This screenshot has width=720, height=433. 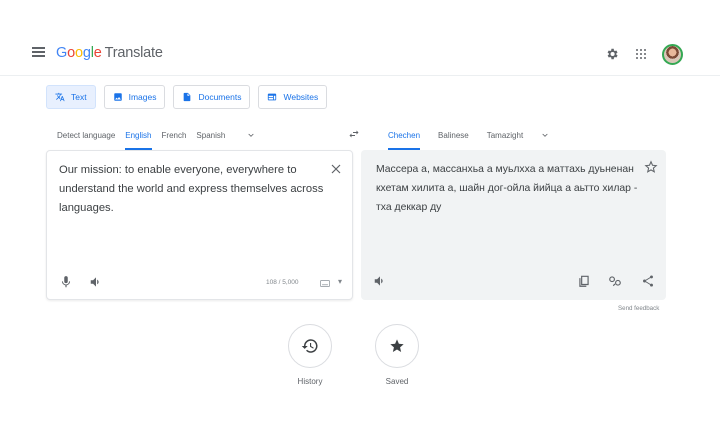 What do you see at coordinates (404, 135) in the screenshot?
I see `target-lang-chechen: Chechen` at bounding box center [404, 135].